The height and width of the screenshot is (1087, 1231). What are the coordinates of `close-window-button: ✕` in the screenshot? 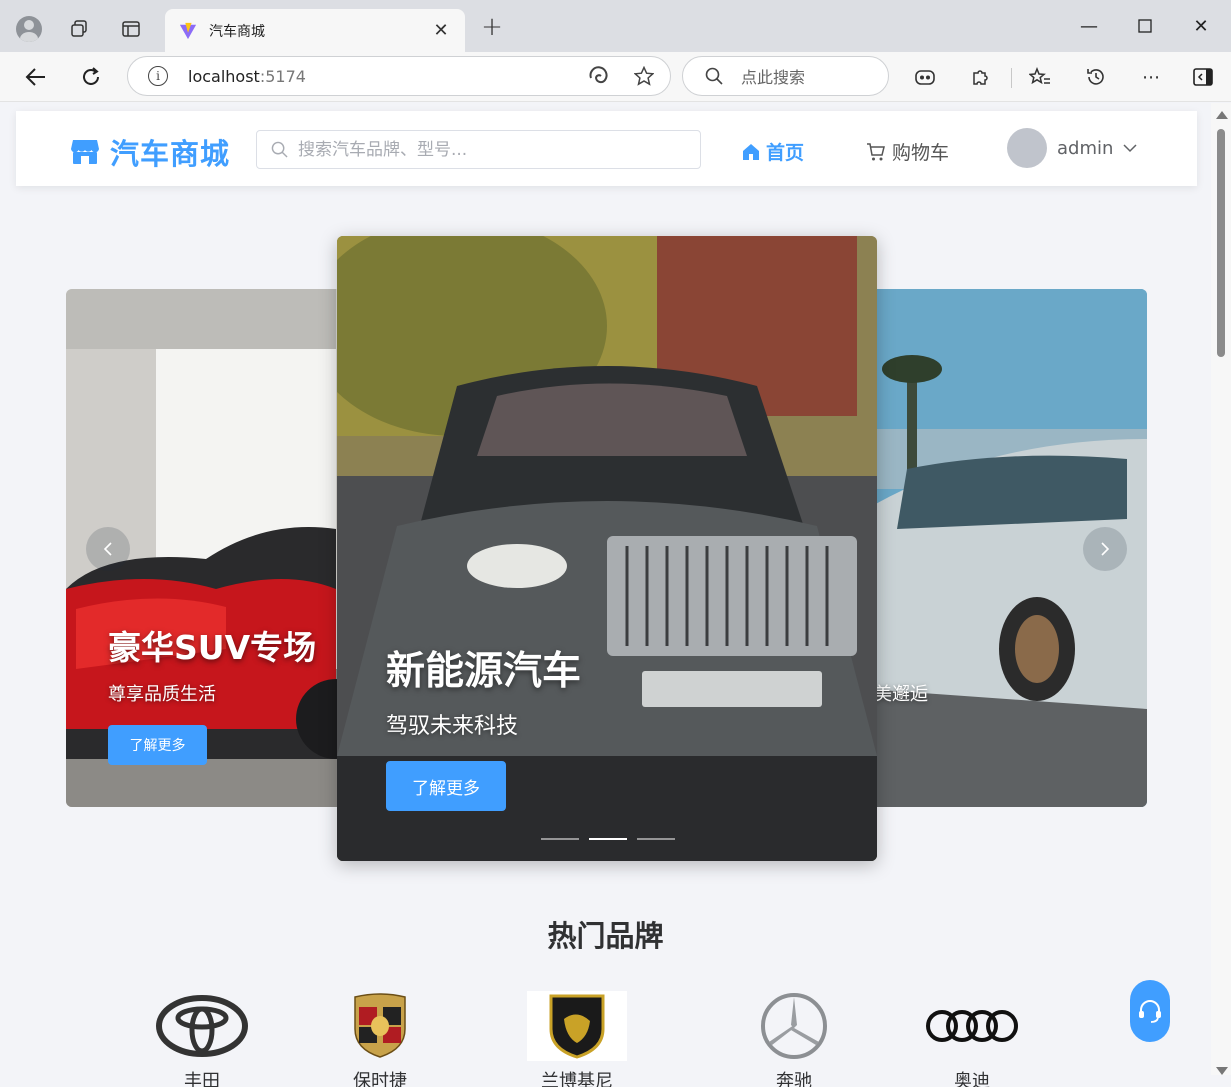 It's located at (1201, 26).